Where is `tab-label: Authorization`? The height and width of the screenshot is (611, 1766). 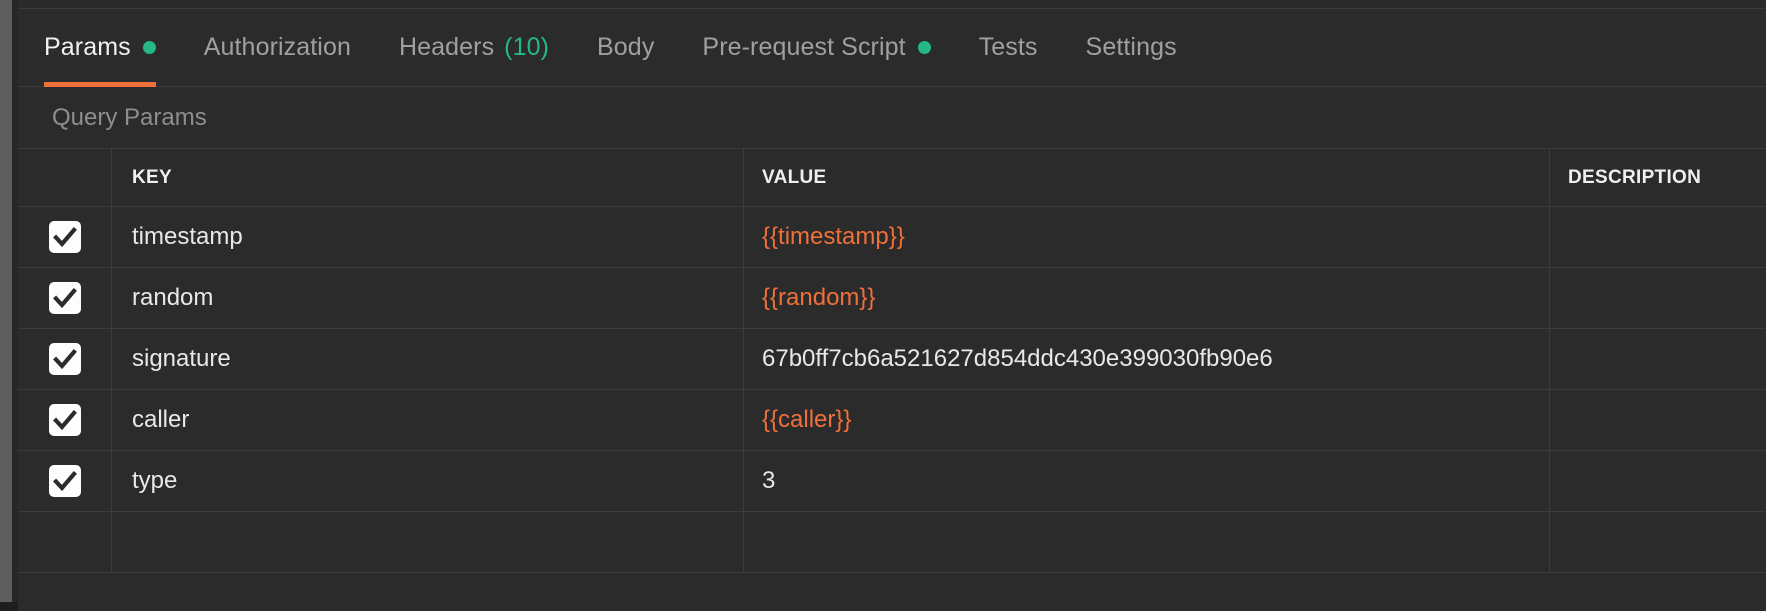
tab-label: Authorization is located at coordinates (277, 47).